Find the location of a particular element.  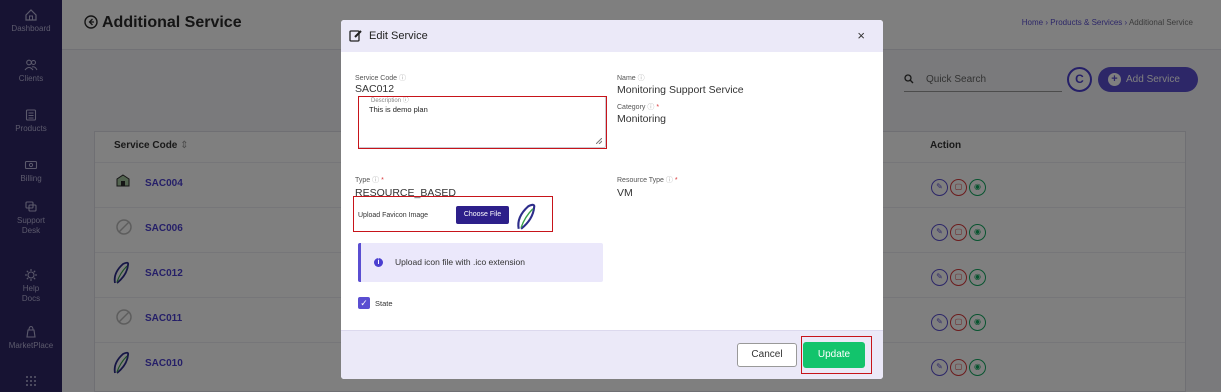

service-code-label: Service Code ⓘ is located at coordinates (380, 78).